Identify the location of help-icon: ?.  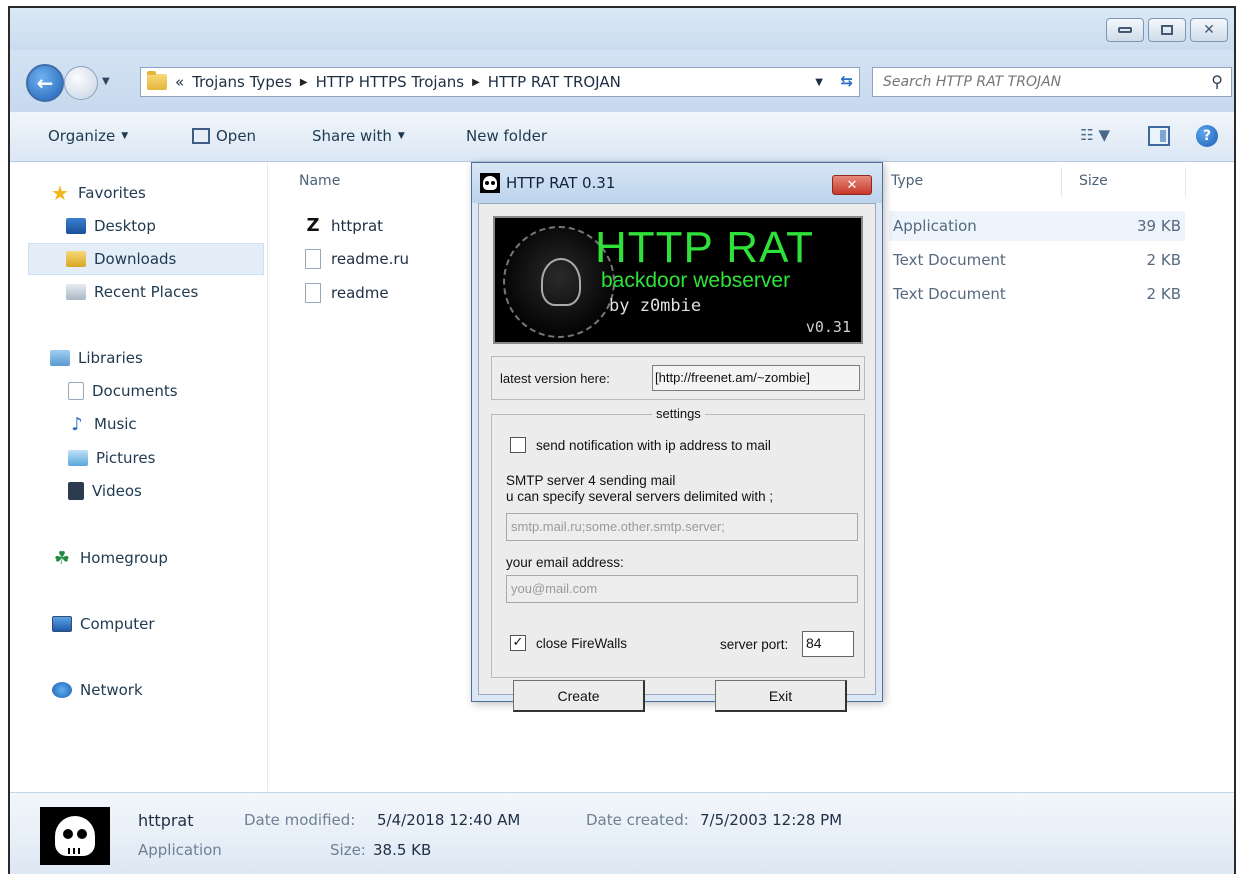
(1207, 136).